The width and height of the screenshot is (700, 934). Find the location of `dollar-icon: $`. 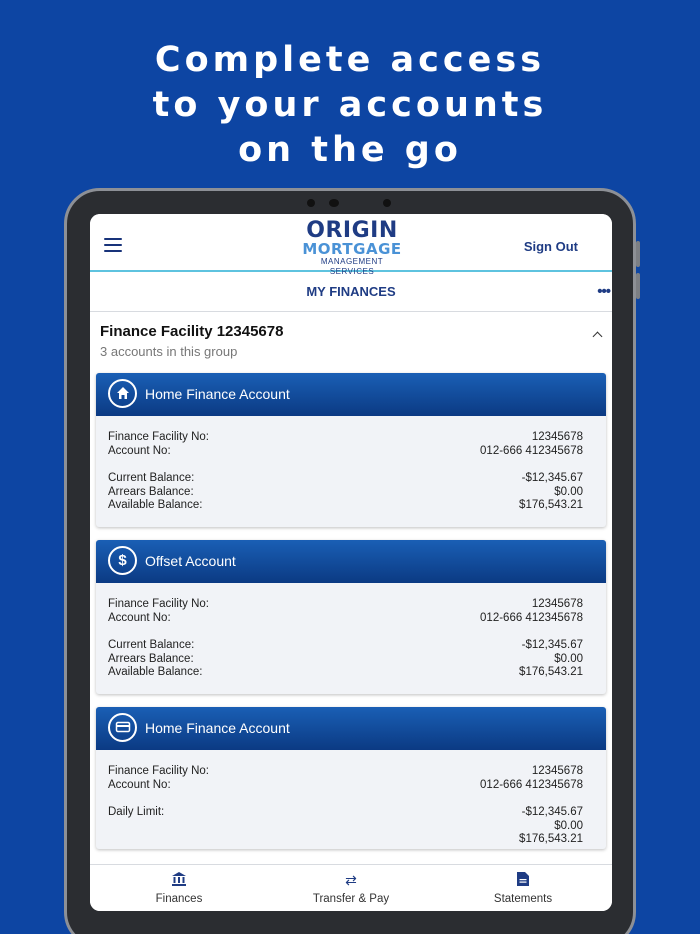

dollar-icon: $ is located at coordinates (122, 560).